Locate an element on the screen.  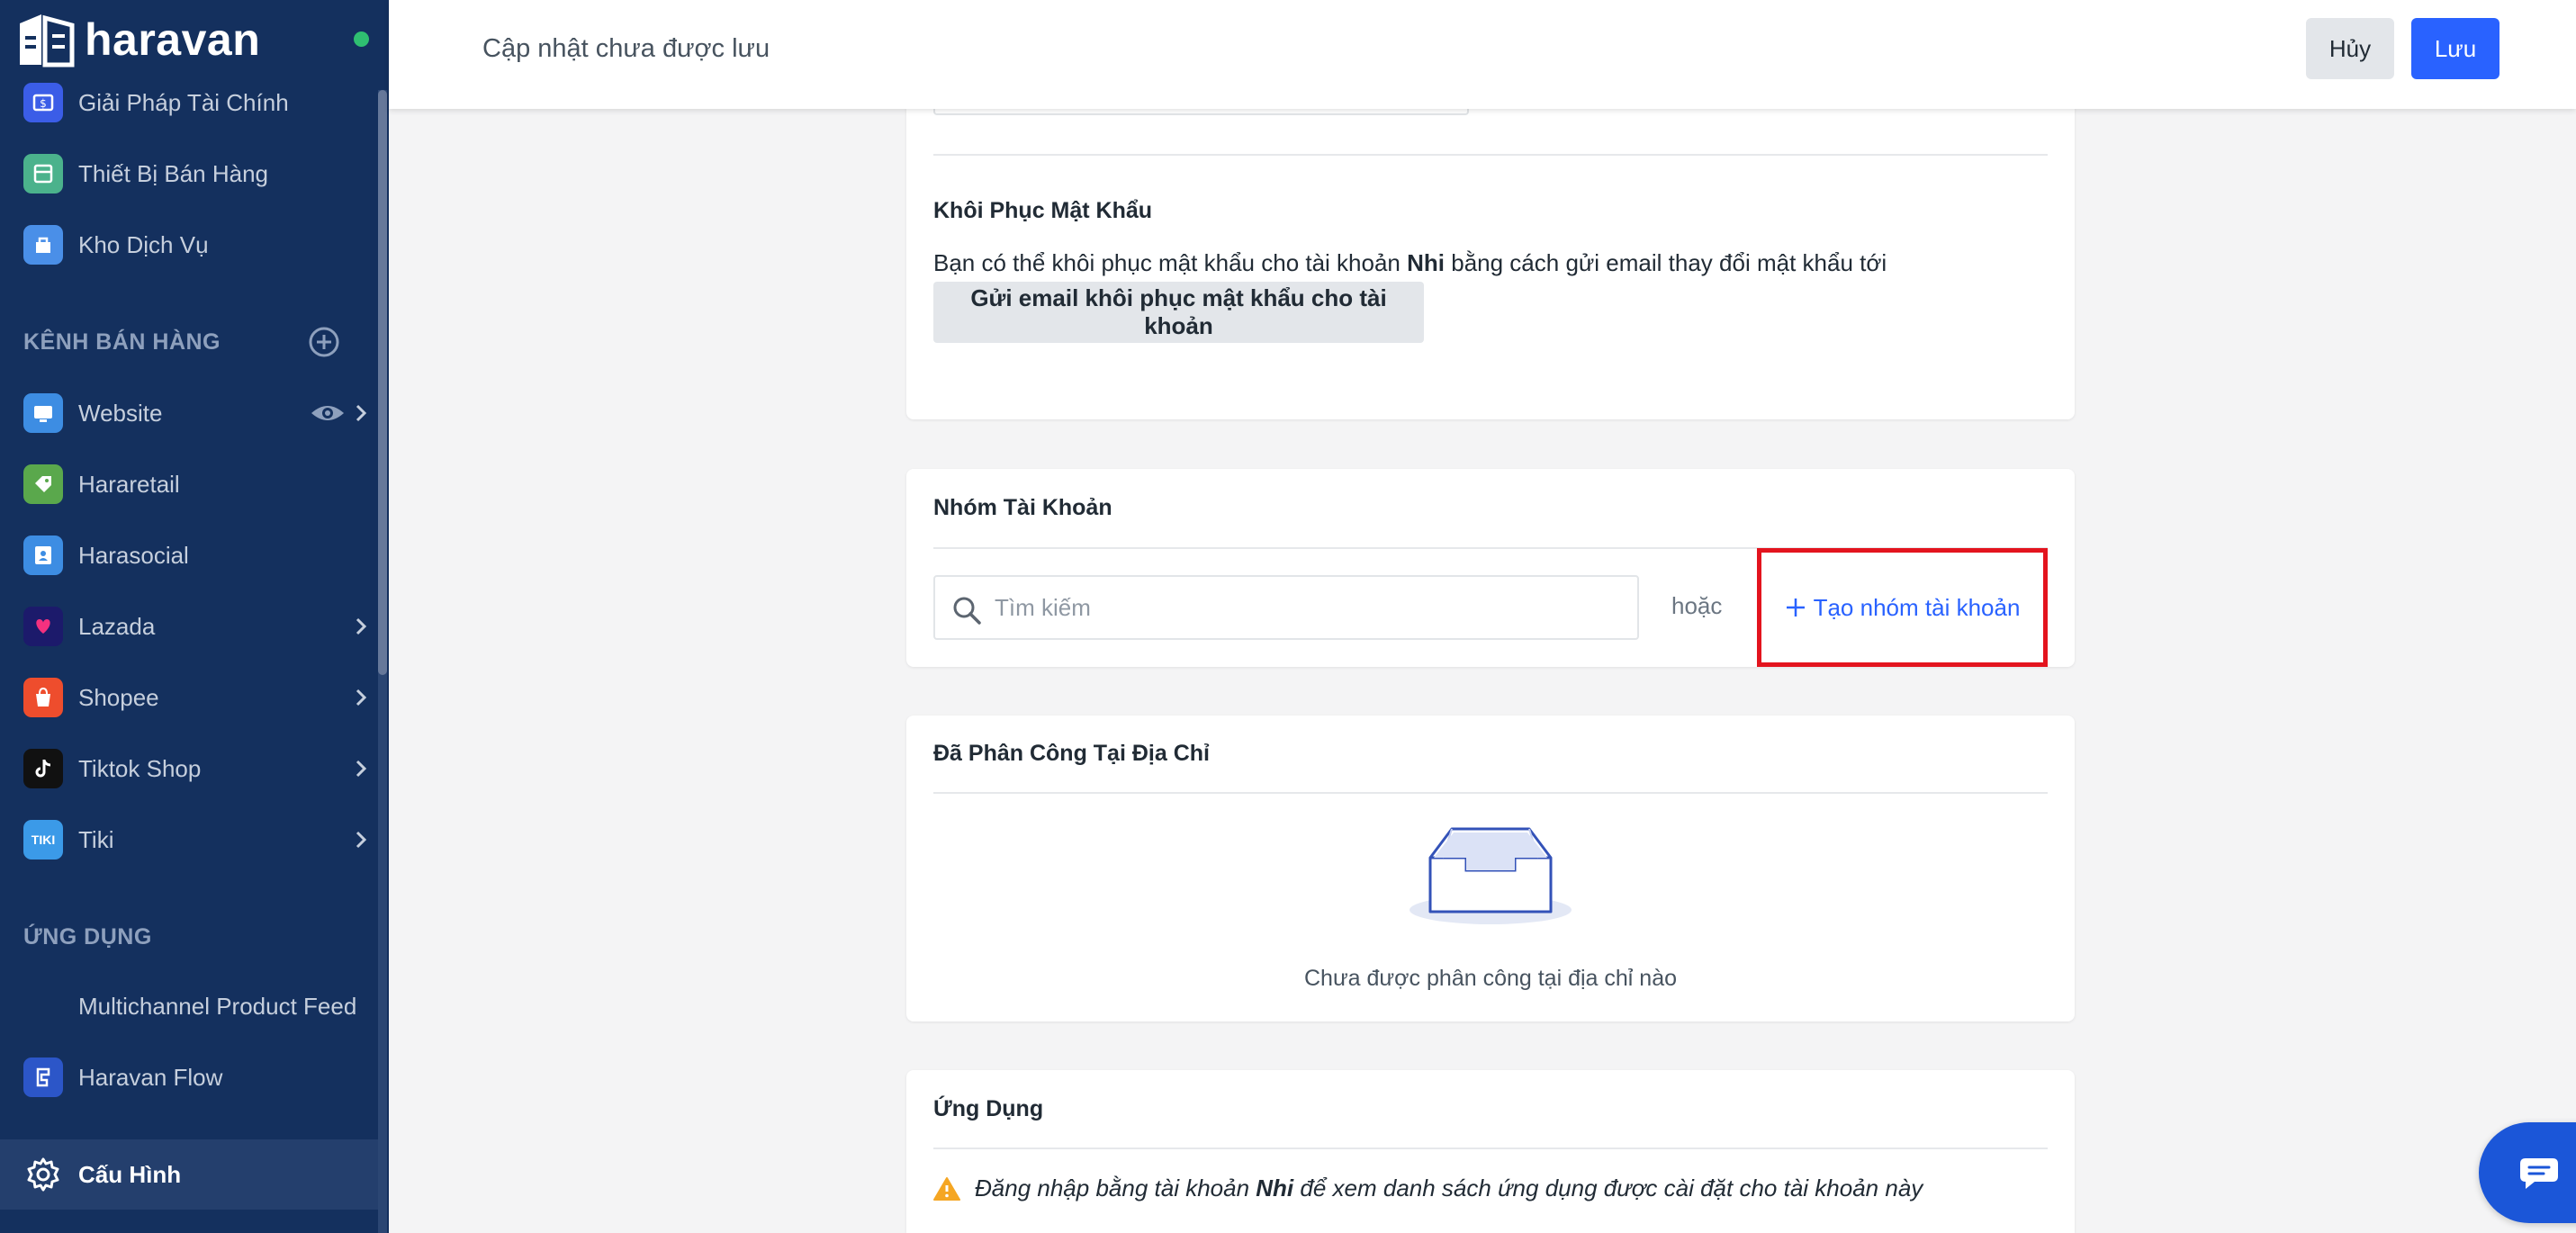
sidebar-item-pos-device: Thiết Bị Bán Hàng is located at coordinates (189, 174).